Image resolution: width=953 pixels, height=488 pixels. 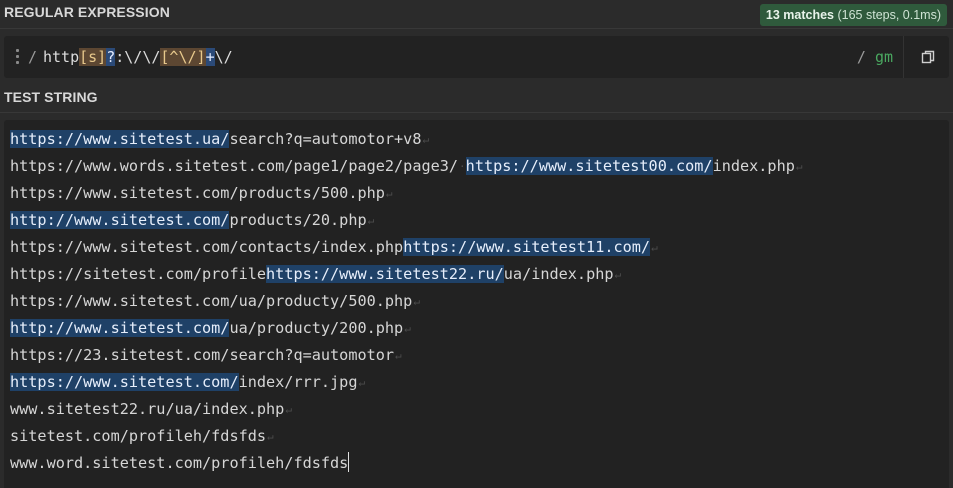 I want to click on drag-handle-icon, so click(x=18, y=56).